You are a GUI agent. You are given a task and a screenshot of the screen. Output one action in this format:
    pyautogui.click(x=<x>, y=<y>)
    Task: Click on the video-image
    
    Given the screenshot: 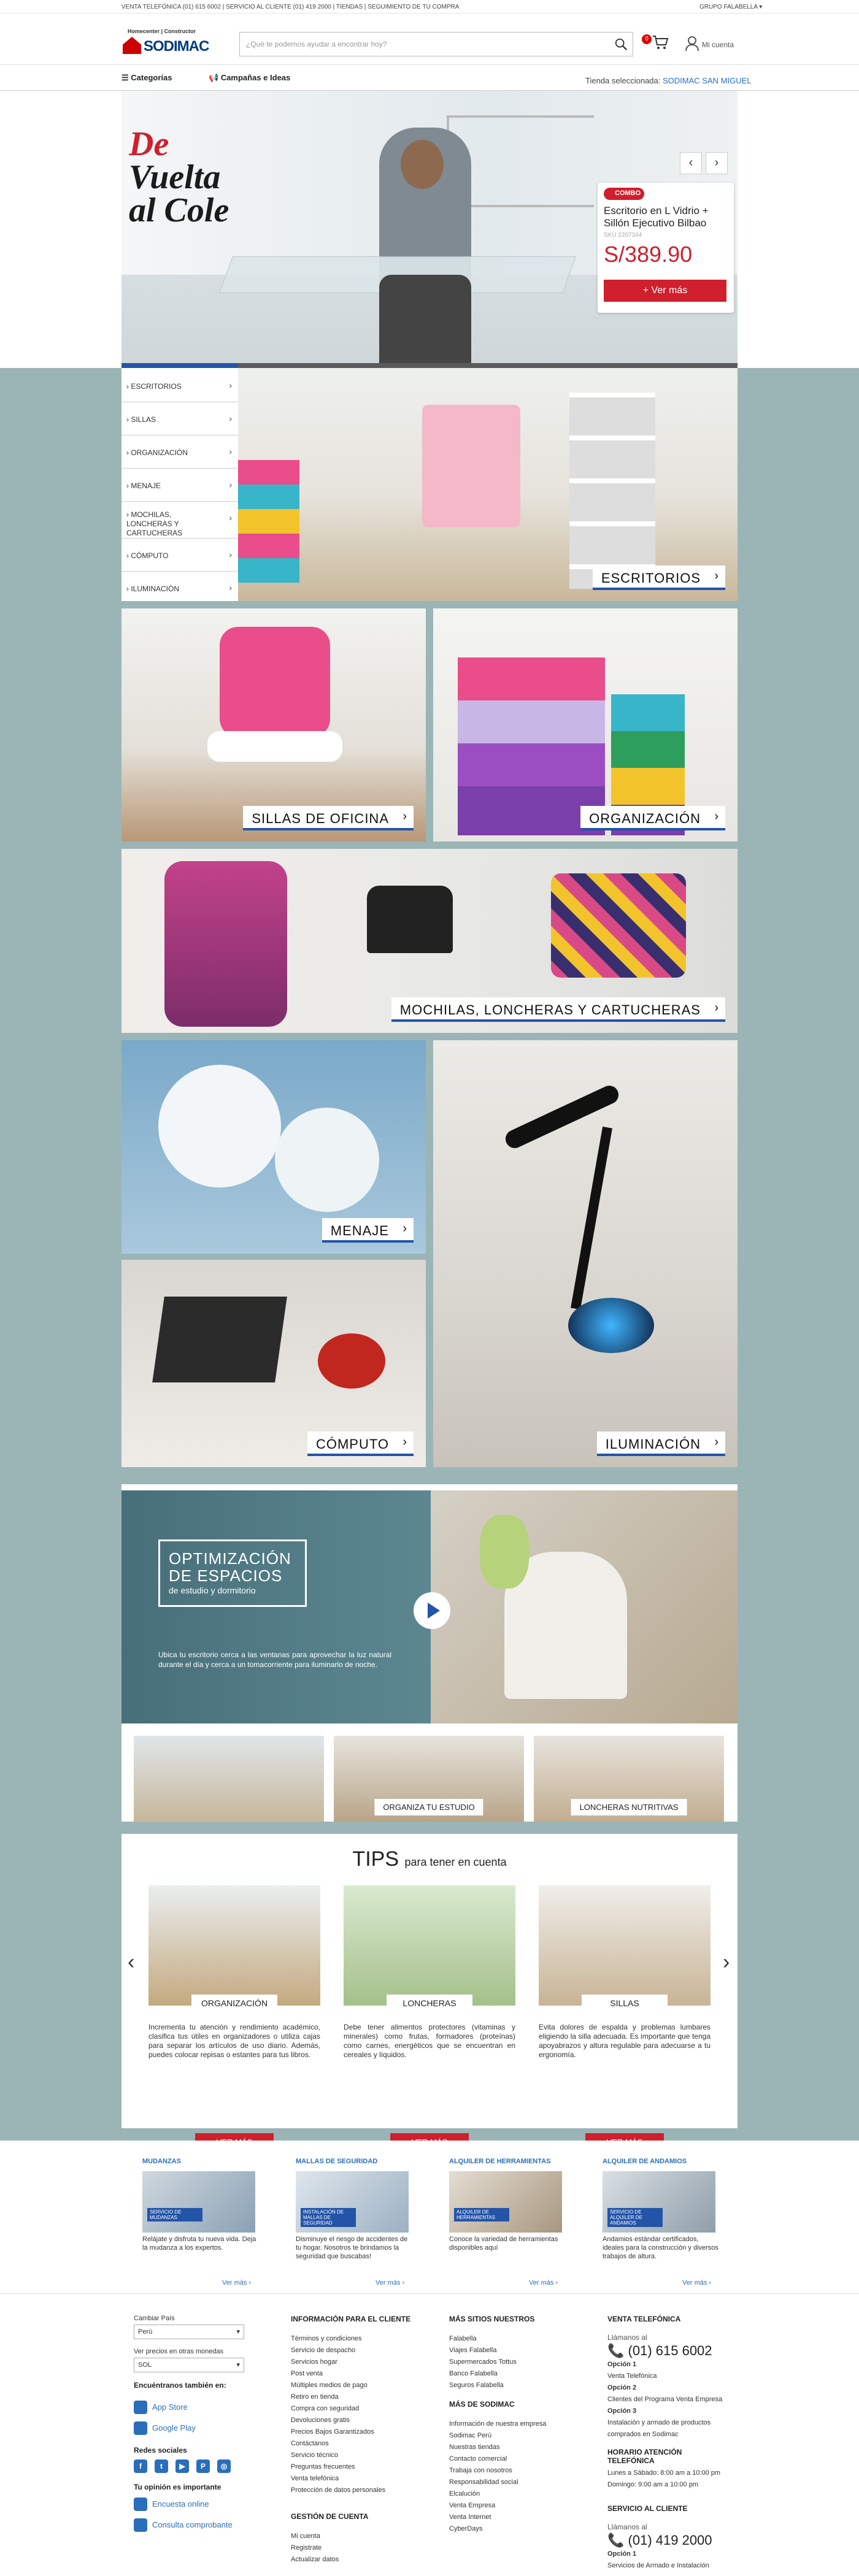 What is the action you would take?
    pyautogui.click(x=584, y=1606)
    